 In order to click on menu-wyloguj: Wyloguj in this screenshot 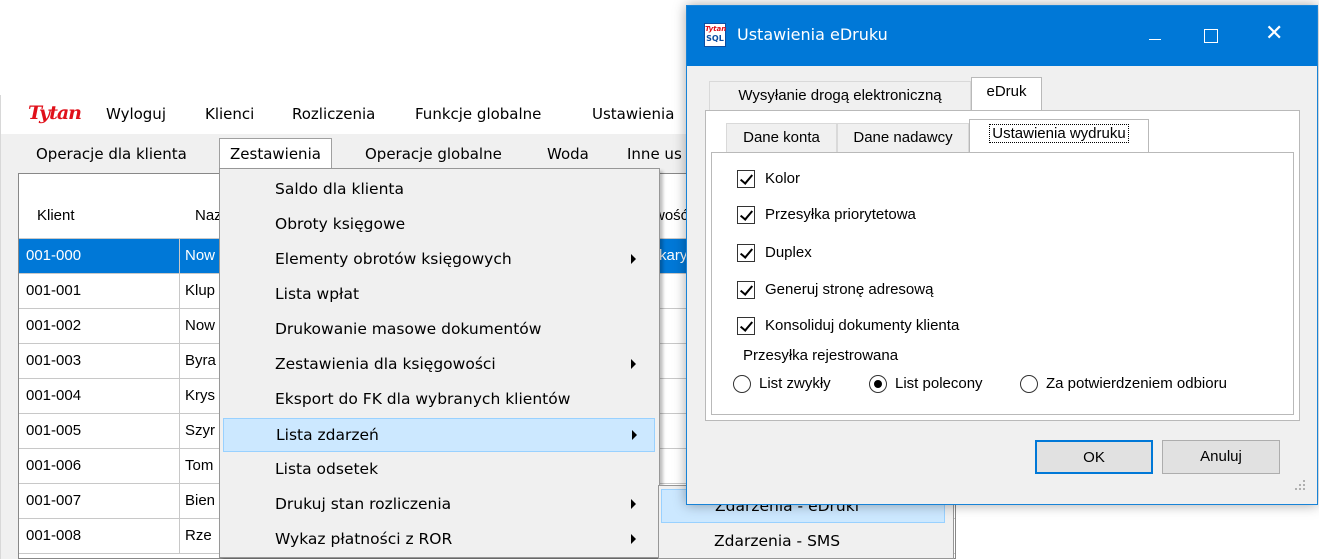, I will do `click(136, 114)`.